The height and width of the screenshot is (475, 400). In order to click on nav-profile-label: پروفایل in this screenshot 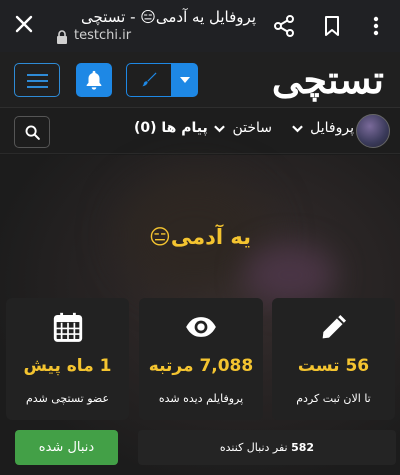, I will do `click(332, 128)`.